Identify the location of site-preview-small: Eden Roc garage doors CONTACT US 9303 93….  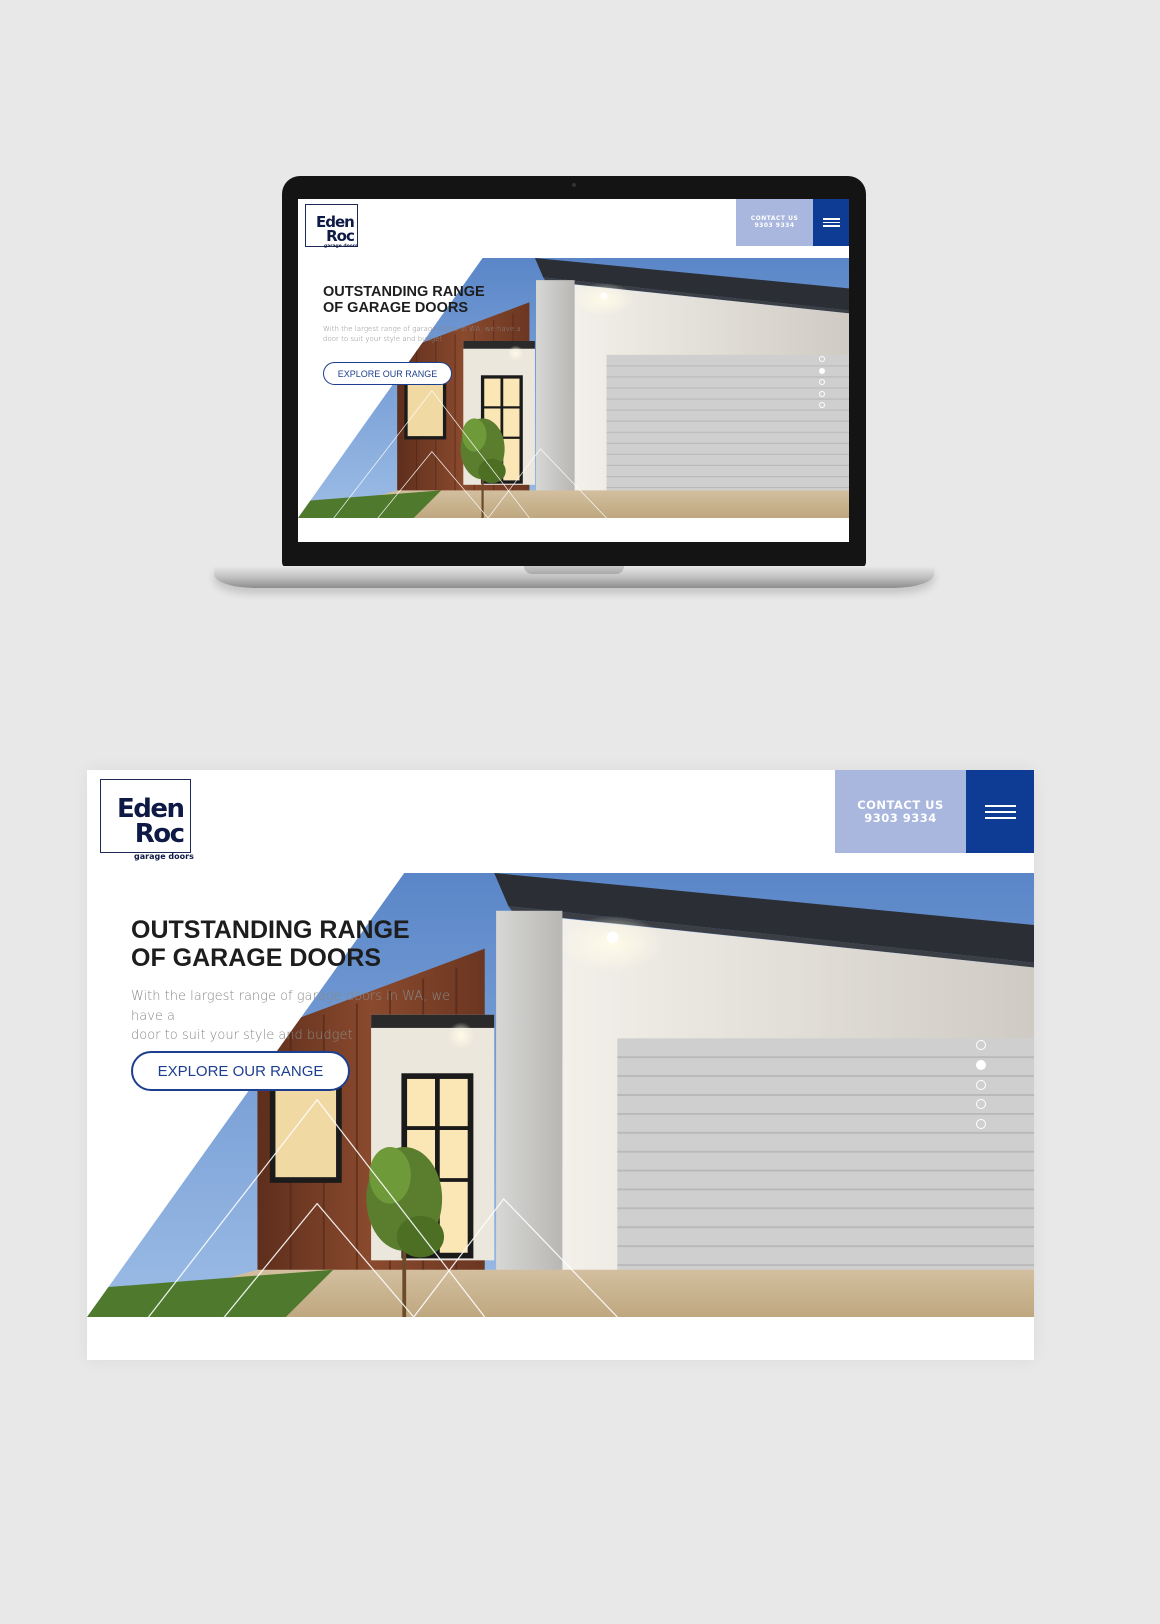
(573, 370).